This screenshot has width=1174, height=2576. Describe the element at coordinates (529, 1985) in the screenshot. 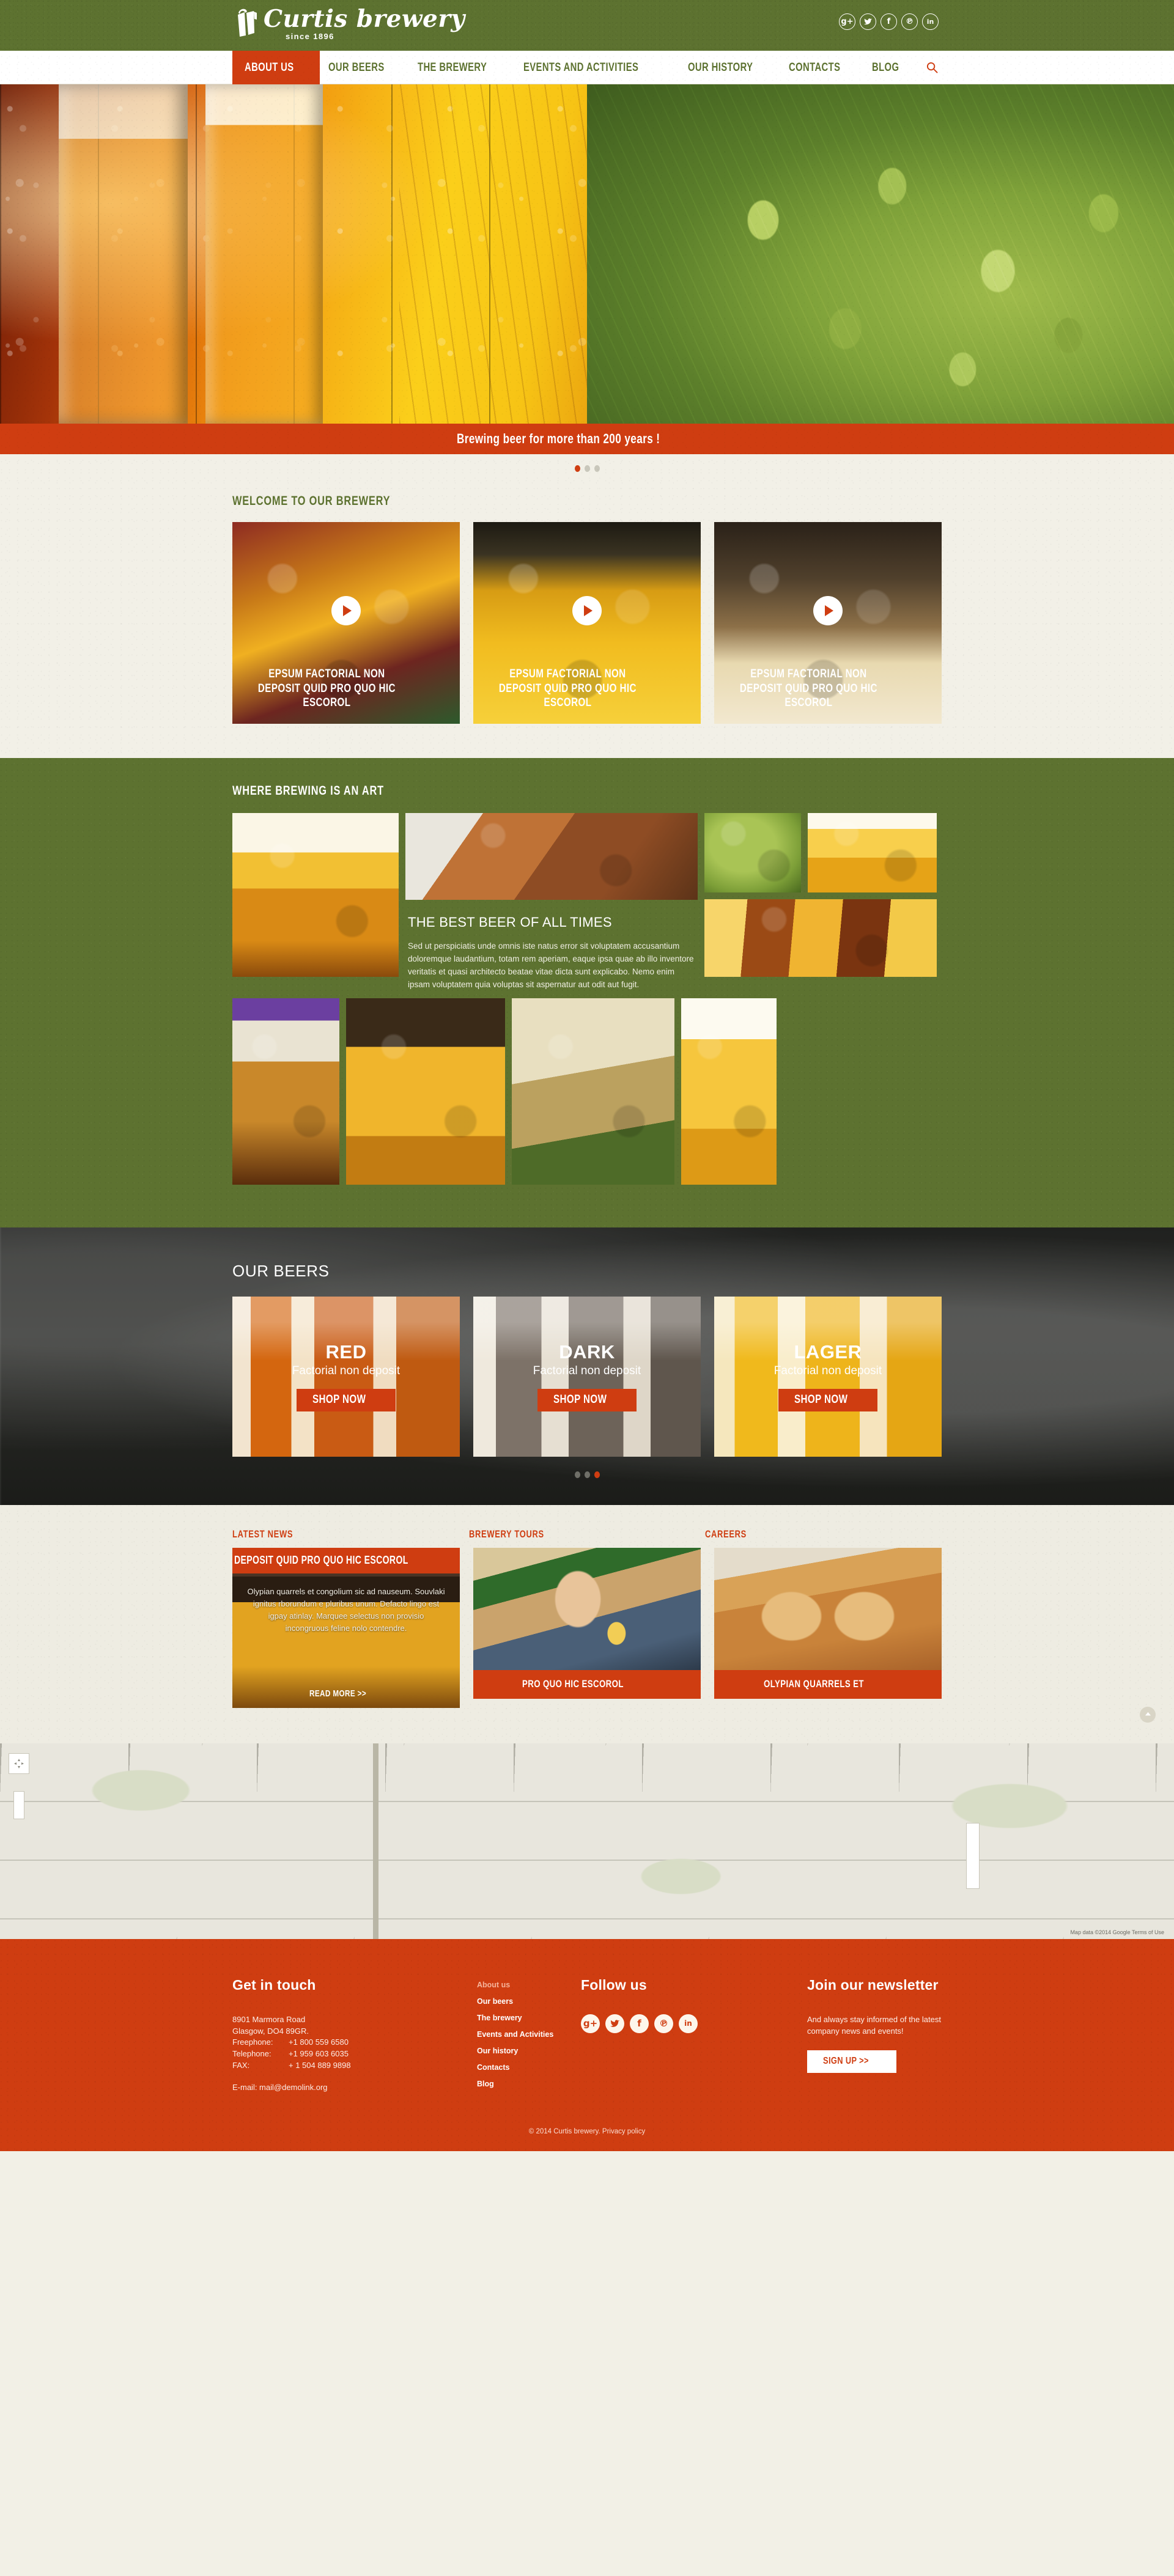

I see `footer-menu-title: About us` at that location.